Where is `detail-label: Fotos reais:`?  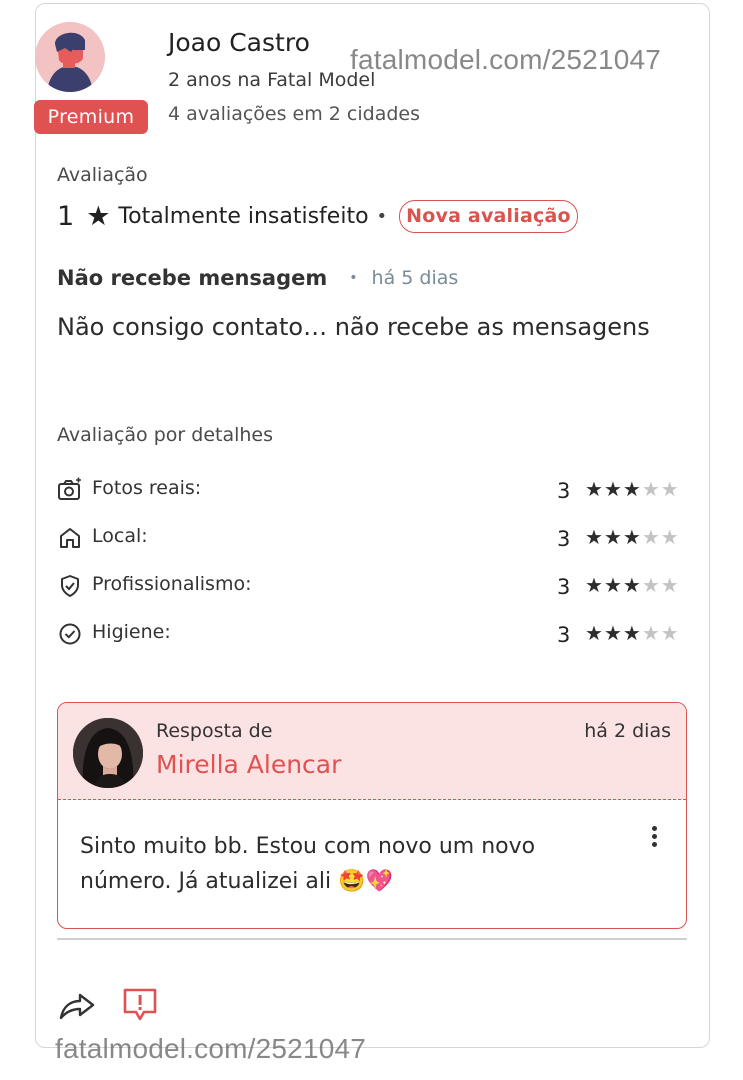
detail-label: Fotos reais: is located at coordinates (147, 488).